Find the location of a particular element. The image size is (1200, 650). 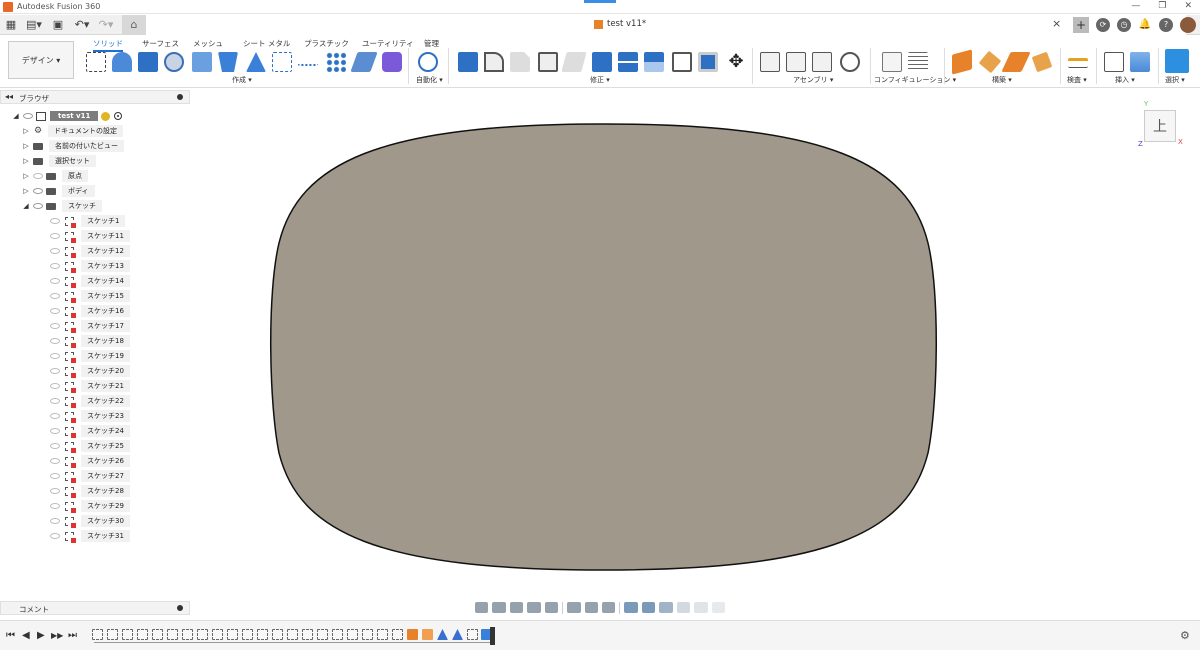

display-settings-icon is located at coordinates (574, 607).